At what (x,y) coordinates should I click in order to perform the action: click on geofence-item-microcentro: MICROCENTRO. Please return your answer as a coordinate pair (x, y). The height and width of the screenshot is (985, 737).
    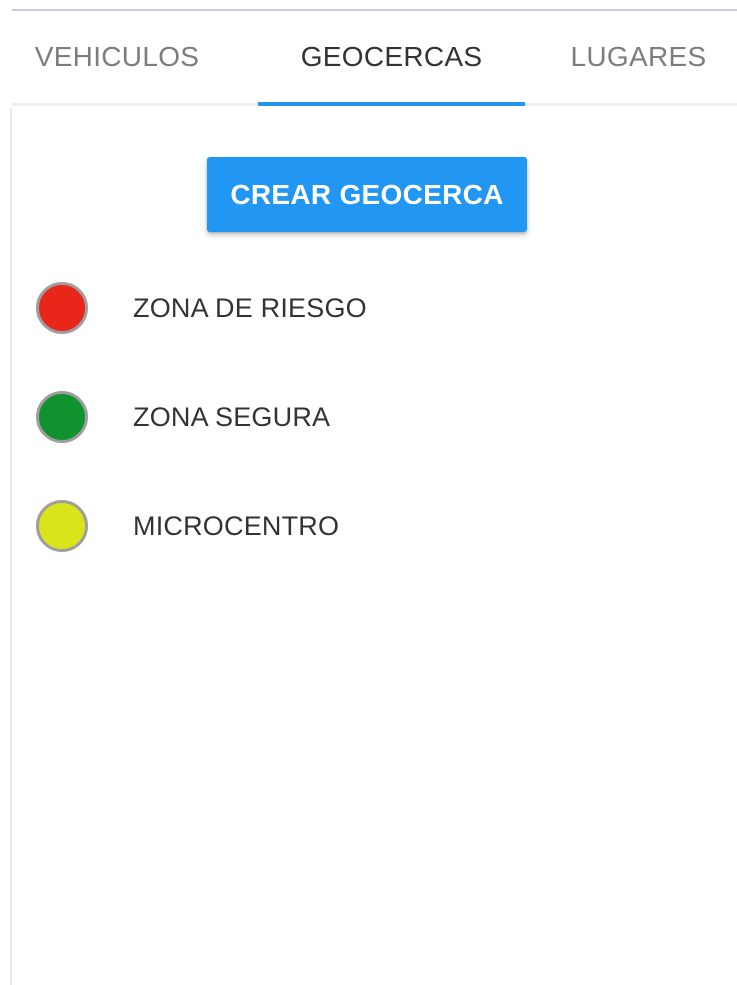
    Looking at the image, I should click on (290, 530).